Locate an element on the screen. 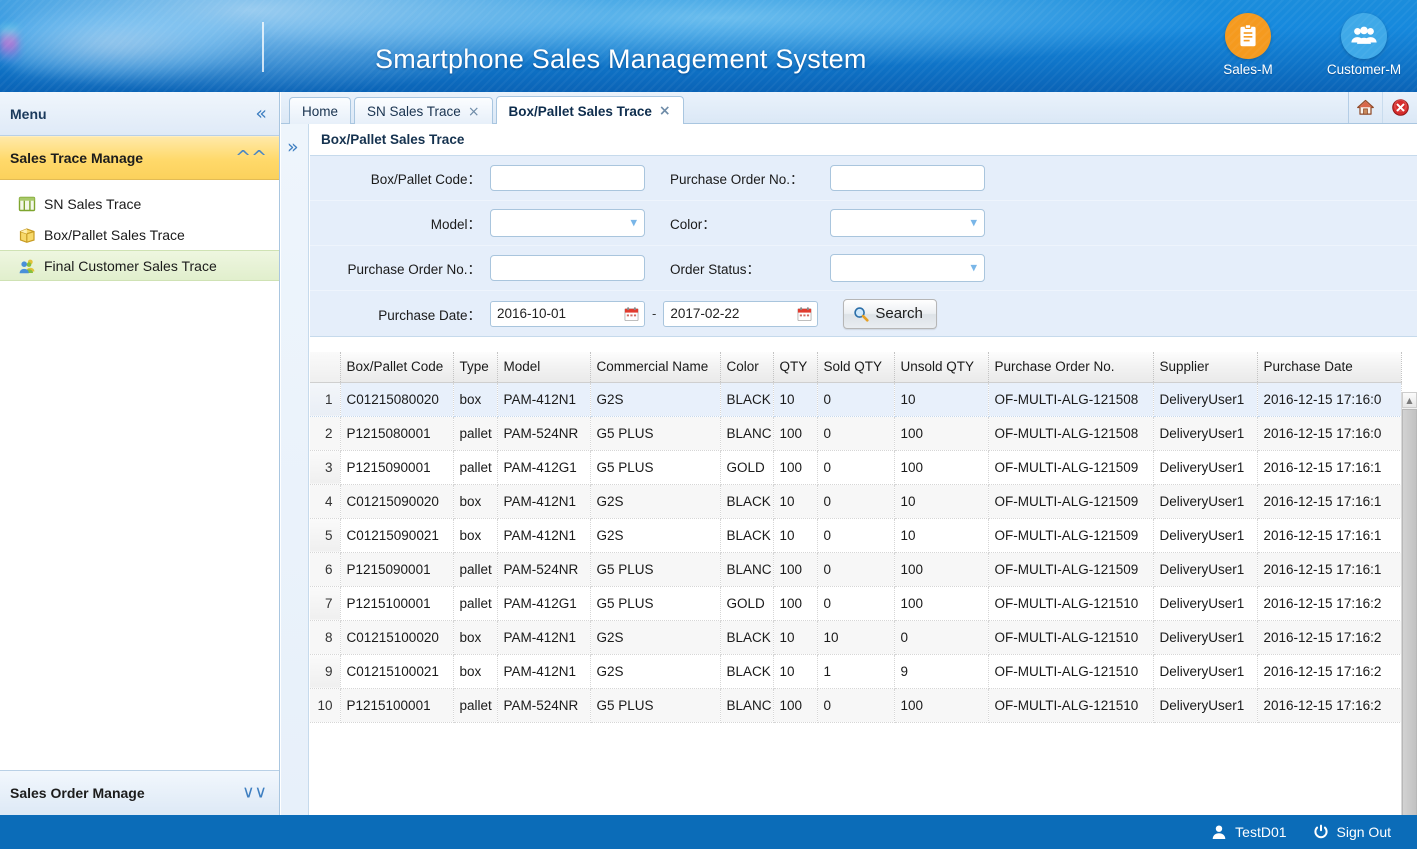  tab-label: Home is located at coordinates (320, 111).